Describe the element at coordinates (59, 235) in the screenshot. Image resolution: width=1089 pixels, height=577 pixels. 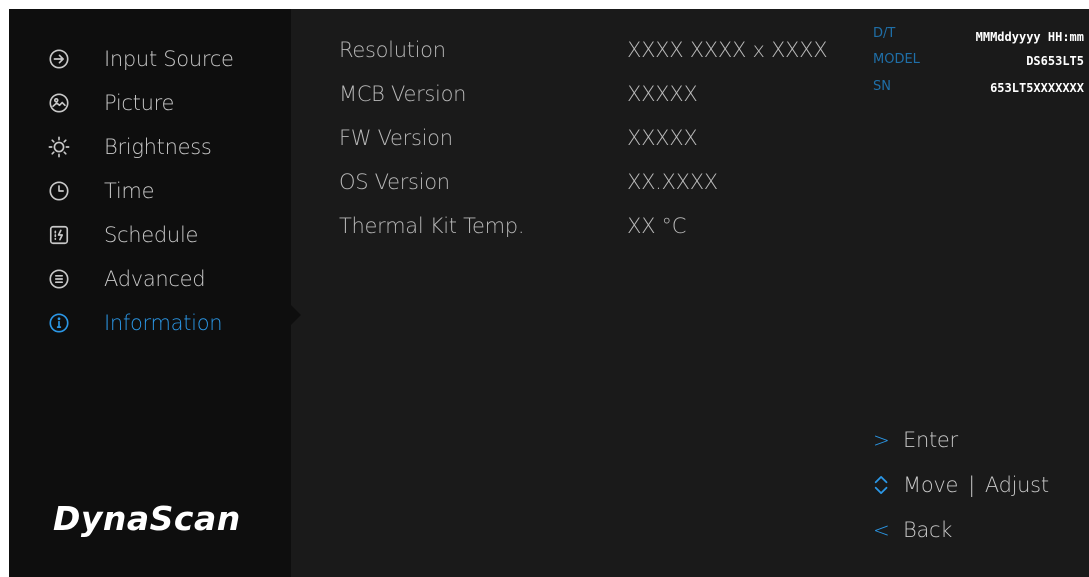
I see `schedule-icon` at that location.